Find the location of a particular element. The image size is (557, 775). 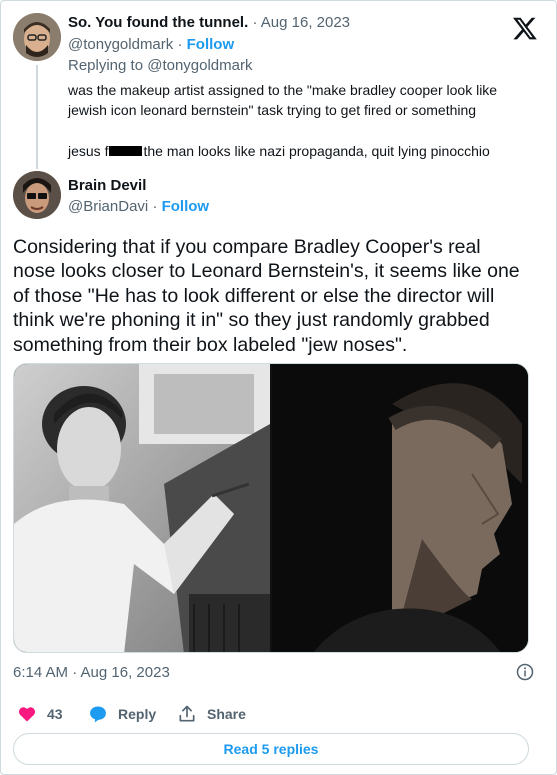

reply-display-name: Brain Devil is located at coordinates (107, 185).